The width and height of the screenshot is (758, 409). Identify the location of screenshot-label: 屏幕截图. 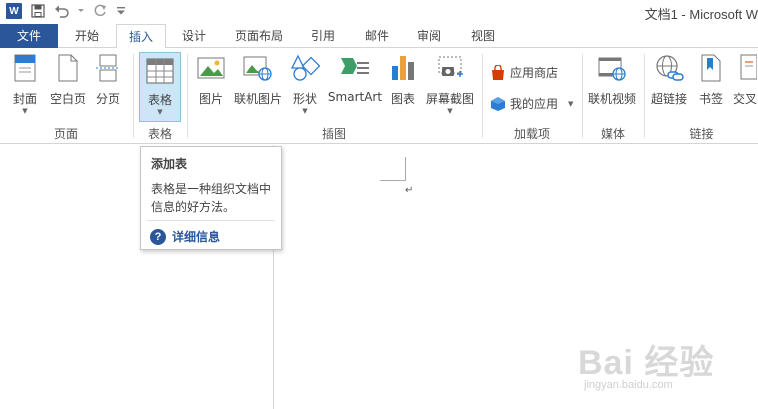
(449, 99).